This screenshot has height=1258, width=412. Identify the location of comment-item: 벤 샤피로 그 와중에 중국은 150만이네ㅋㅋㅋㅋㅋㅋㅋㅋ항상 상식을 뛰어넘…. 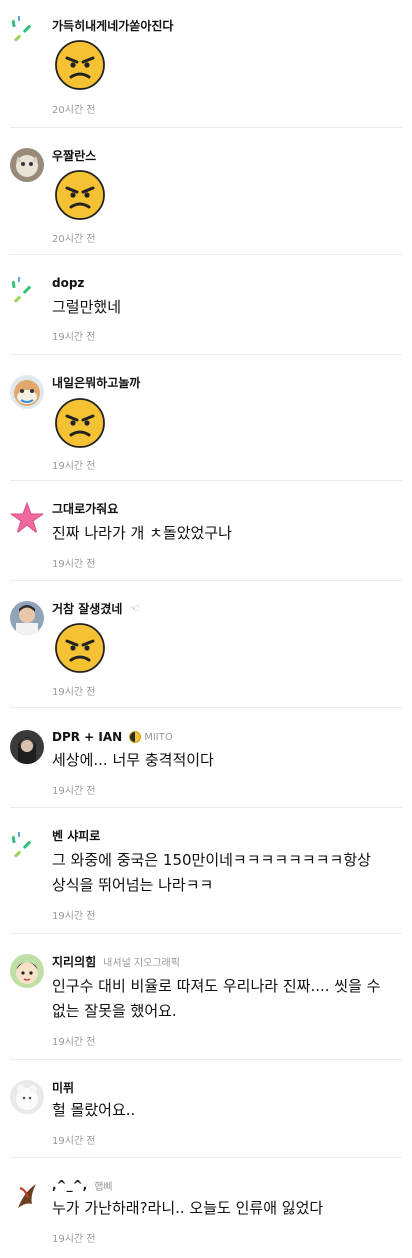
(206, 871).